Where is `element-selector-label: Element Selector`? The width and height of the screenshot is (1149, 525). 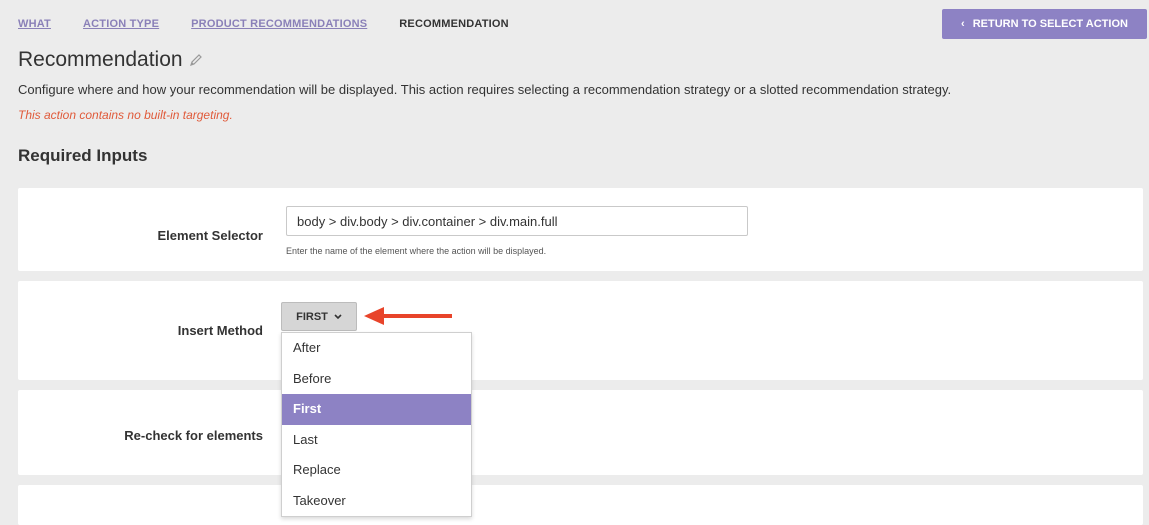 element-selector-label: Element Selector is located at coordinates (210, 235).